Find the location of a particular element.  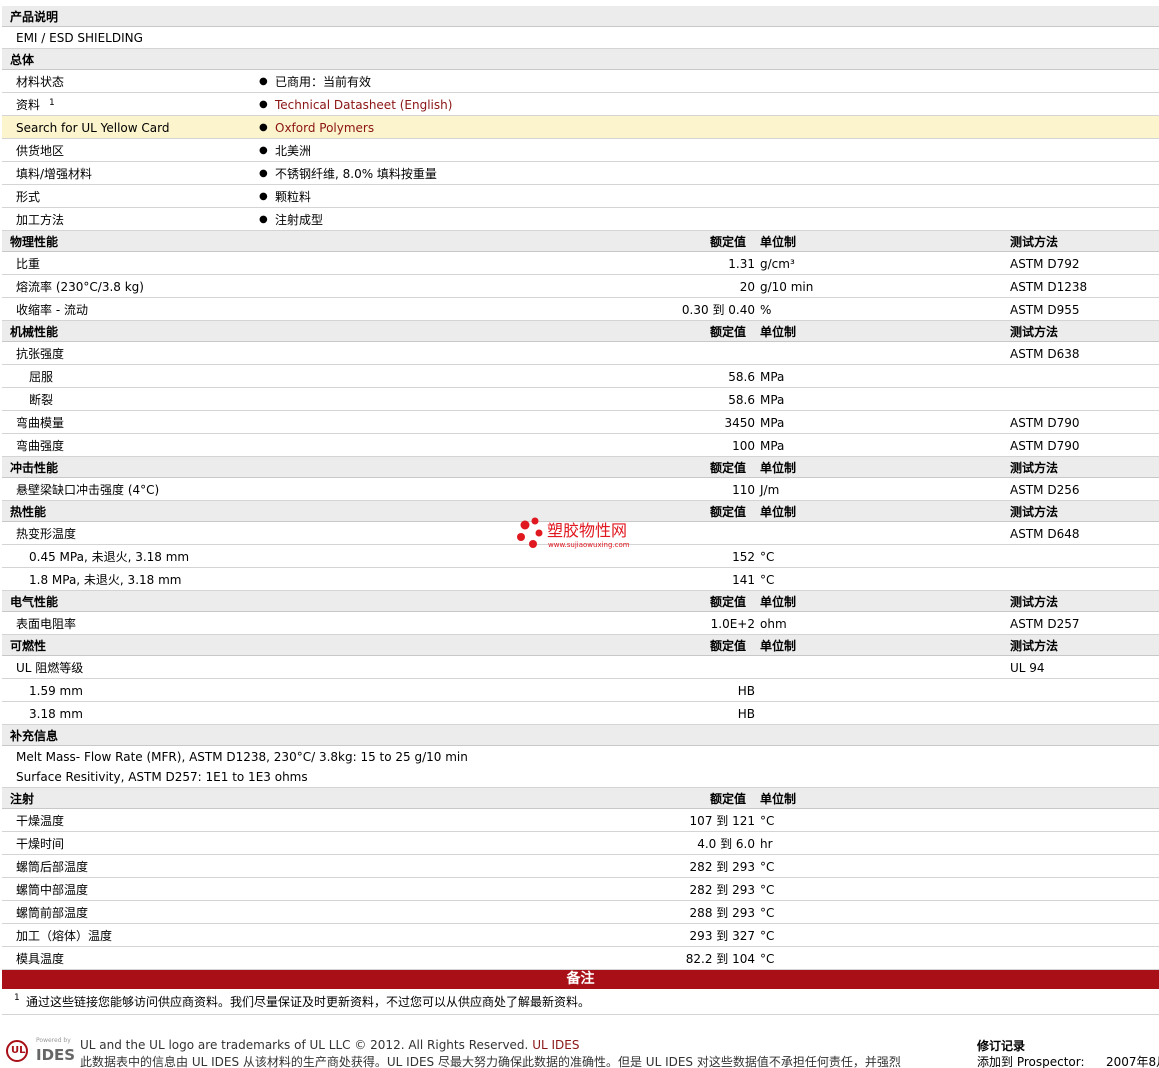

property-row: 螺筒后部温度 282 到 293 °C is located at coordinates (580, 866).